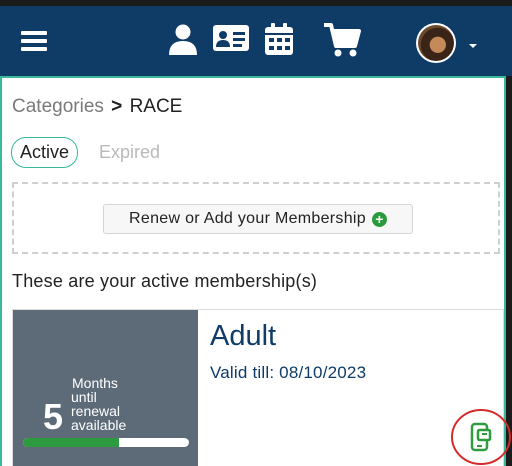 The width and height of the screenshot is (512, 466). I want to click on mobile-wallet-icon, so click(481, 437).